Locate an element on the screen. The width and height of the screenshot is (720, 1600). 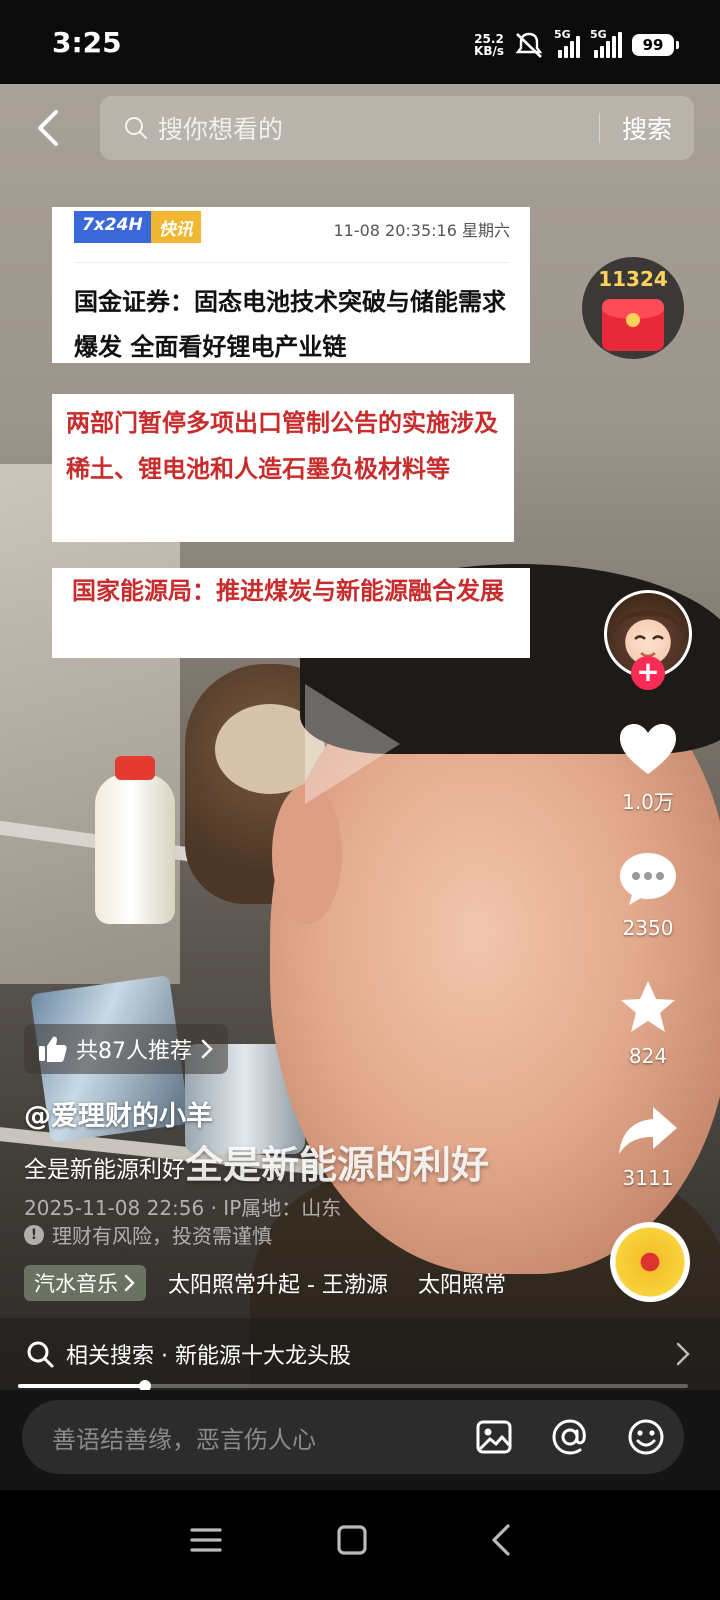
star-icon is located at coordinates (648, 1006).